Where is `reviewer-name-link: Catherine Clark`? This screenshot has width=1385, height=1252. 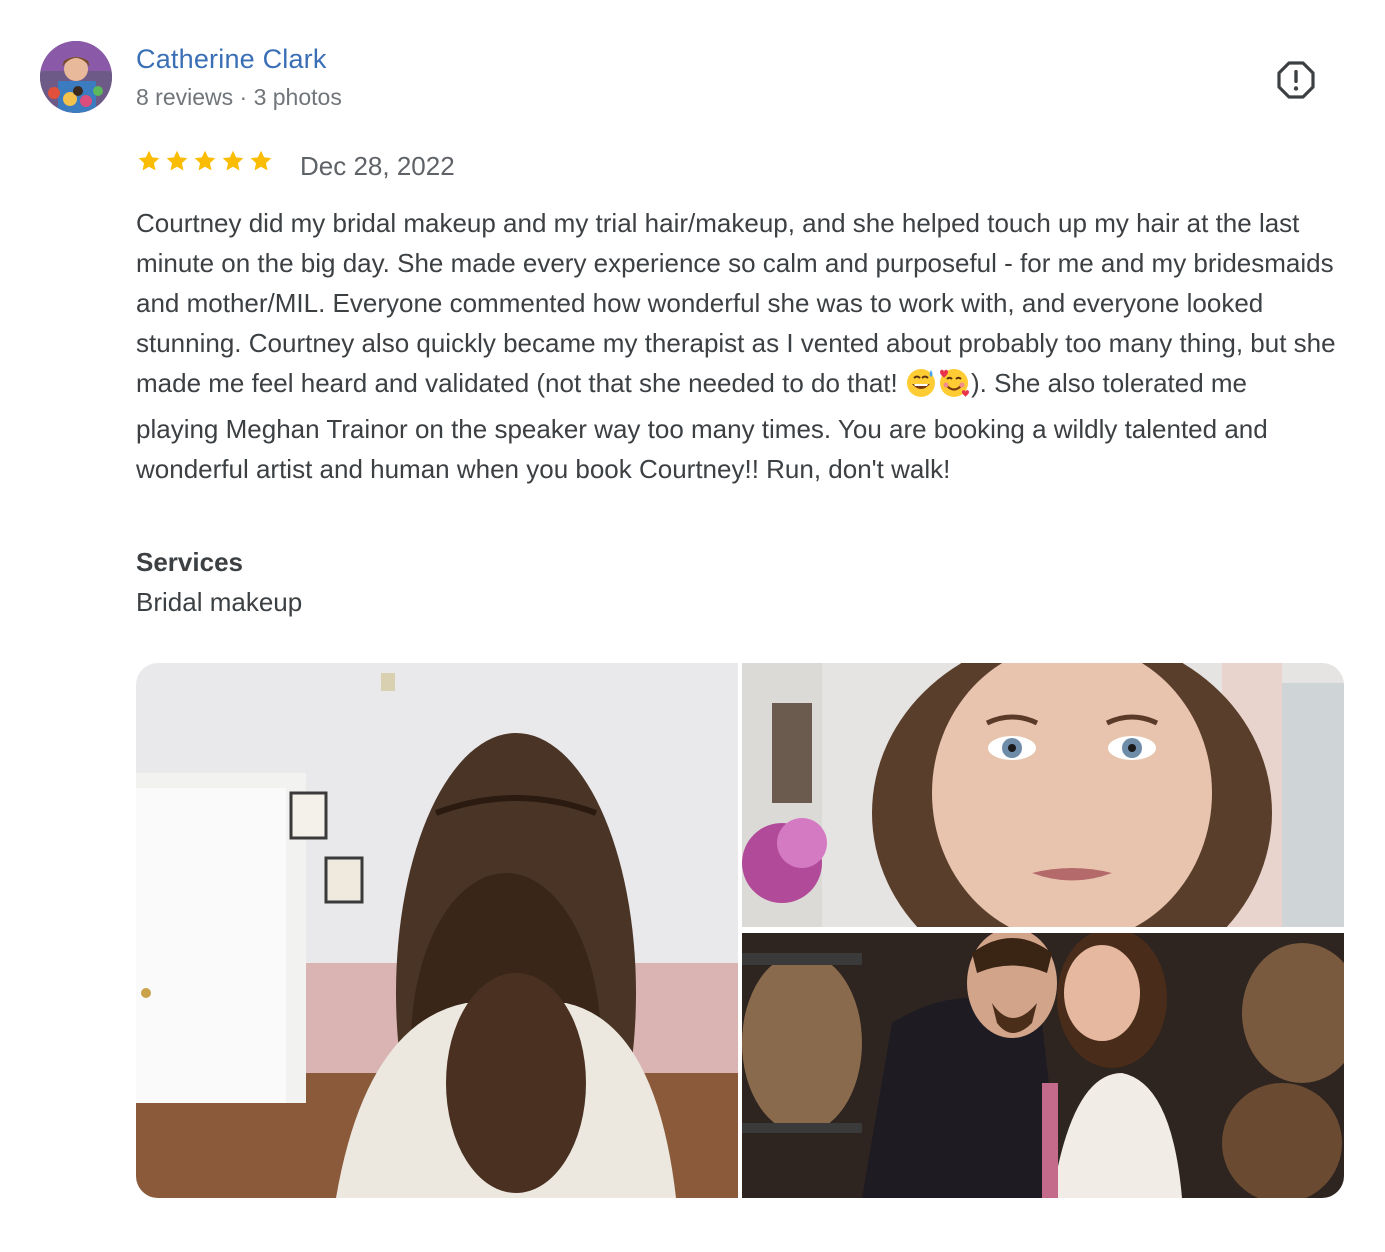
reviewer-name-link: Catherine Clark is located at coordinates (231, 59).